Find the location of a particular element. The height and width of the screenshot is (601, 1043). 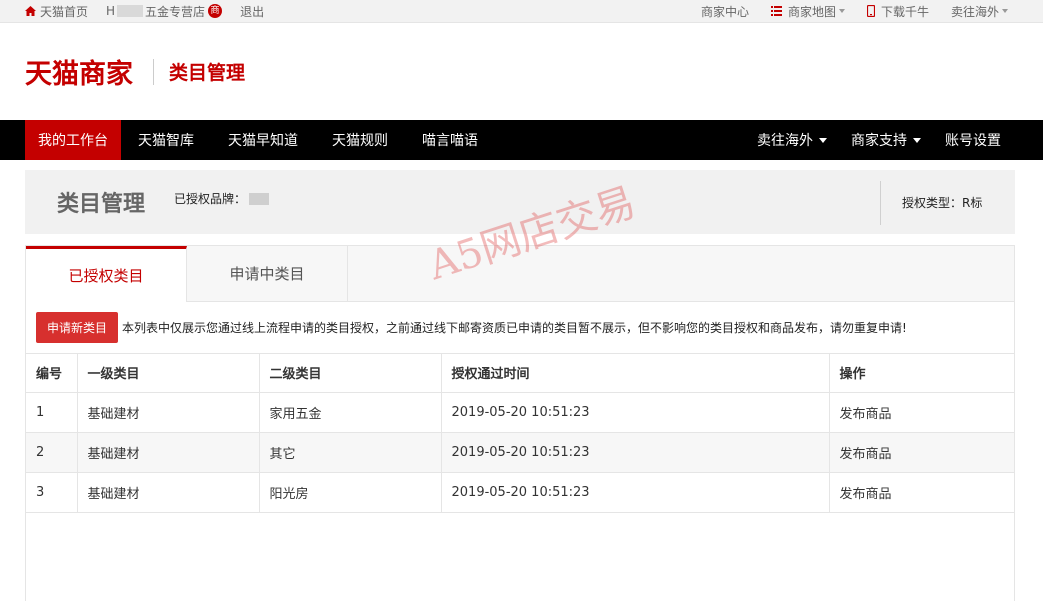

authorized-brand: 已授权品牌： is located at coordinates (222, 198).